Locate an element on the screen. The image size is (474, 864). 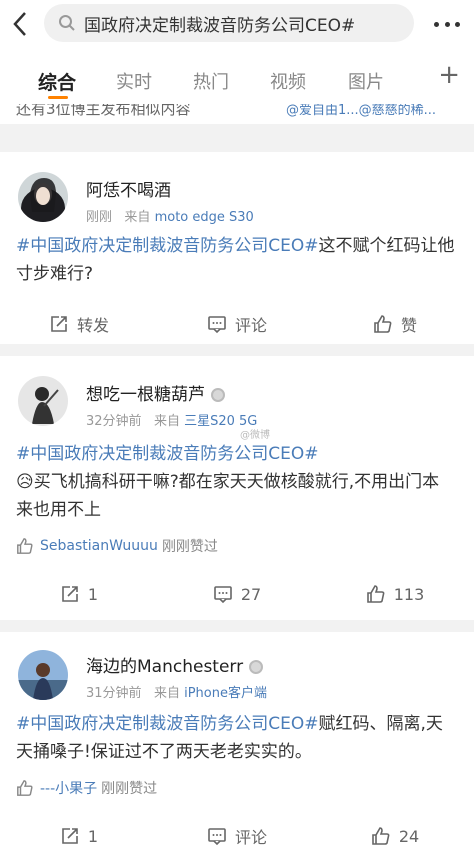
add-tab-icon: + is located at coordinates (449, 75).